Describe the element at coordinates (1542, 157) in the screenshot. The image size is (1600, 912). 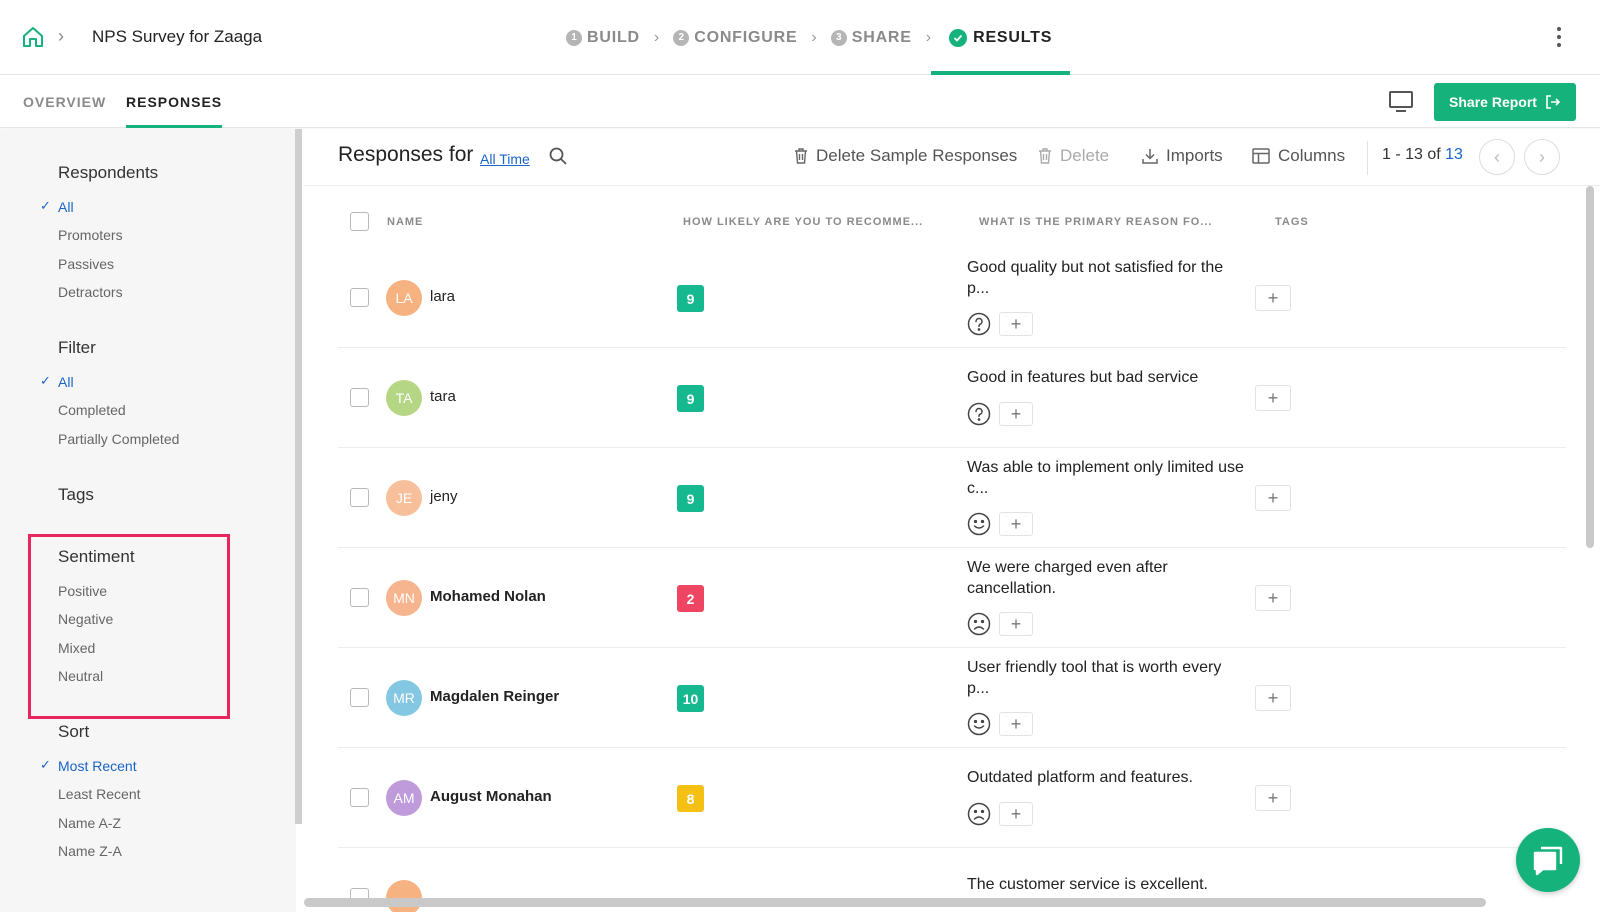
I see `next-page-button: ›` at that location.